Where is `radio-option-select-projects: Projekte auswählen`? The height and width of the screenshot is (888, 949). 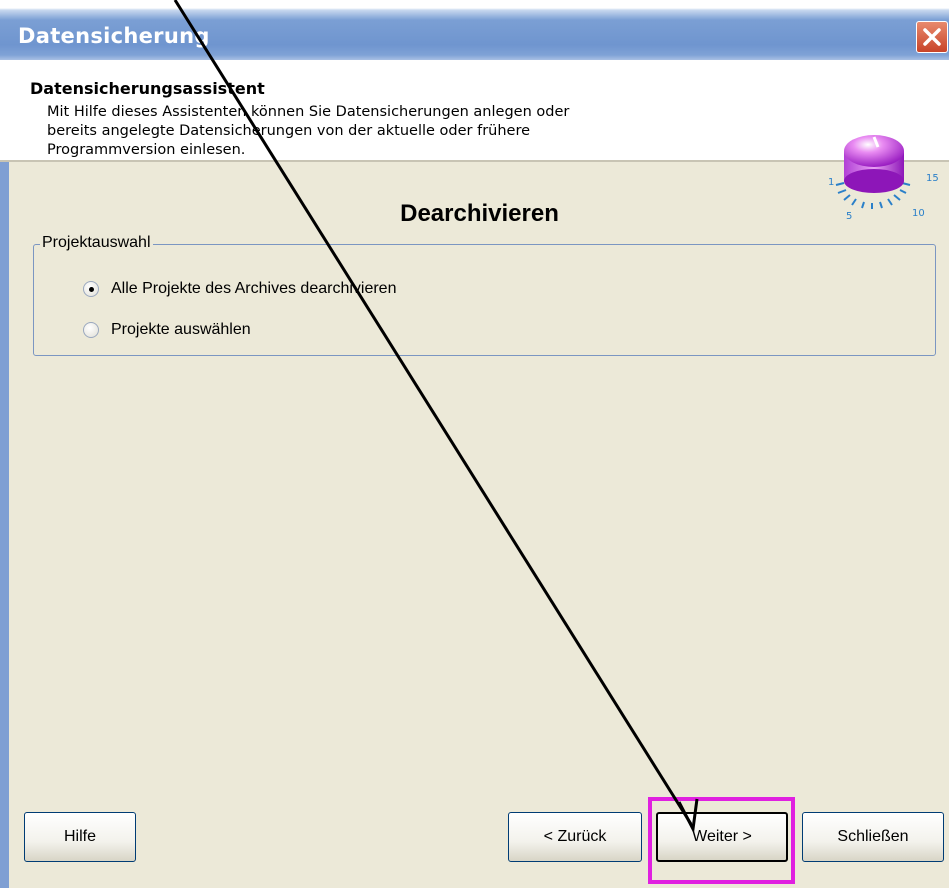
radio-option-select-projects: Projekte auswählen is located at coordinates (167, 330).